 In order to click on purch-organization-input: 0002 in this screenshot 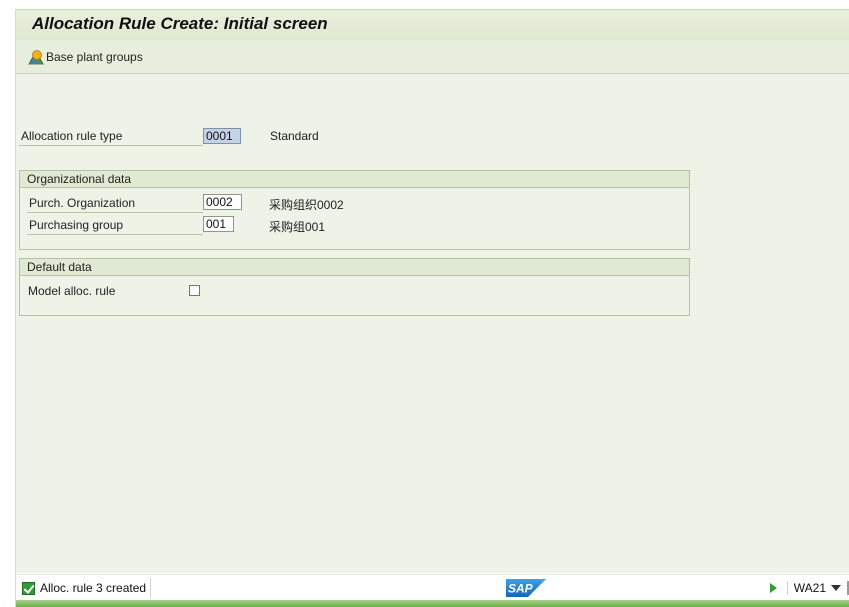, I will do `click(222, 202)`.